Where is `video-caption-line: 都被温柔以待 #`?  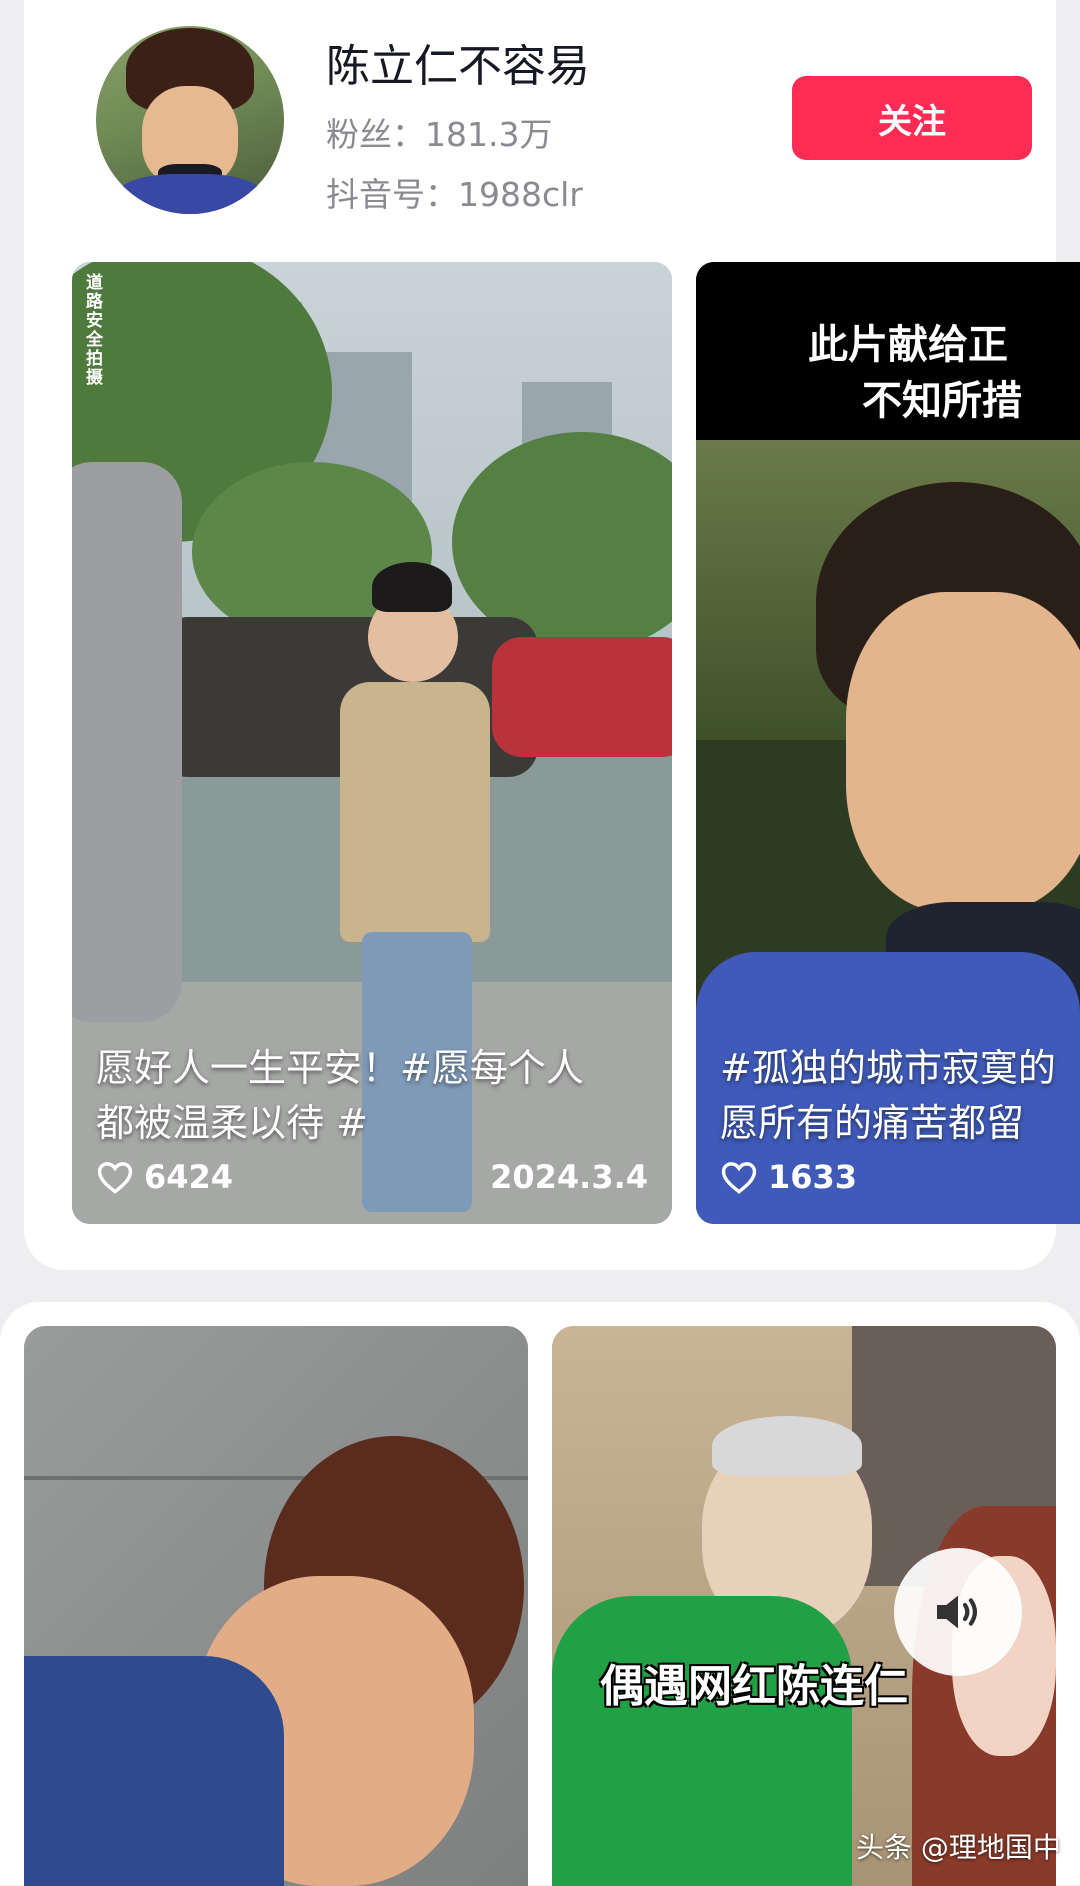 video-caption-line: 都被温柔以待 # is located at coordinates (232, 1123).